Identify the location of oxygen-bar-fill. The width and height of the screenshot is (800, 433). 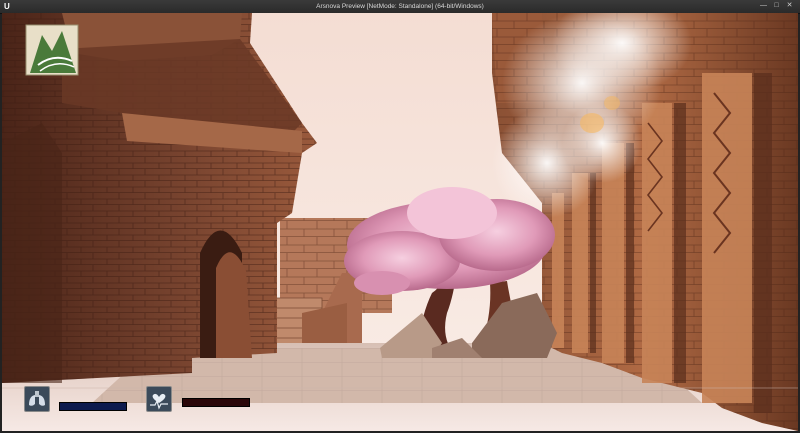
(93, 406).